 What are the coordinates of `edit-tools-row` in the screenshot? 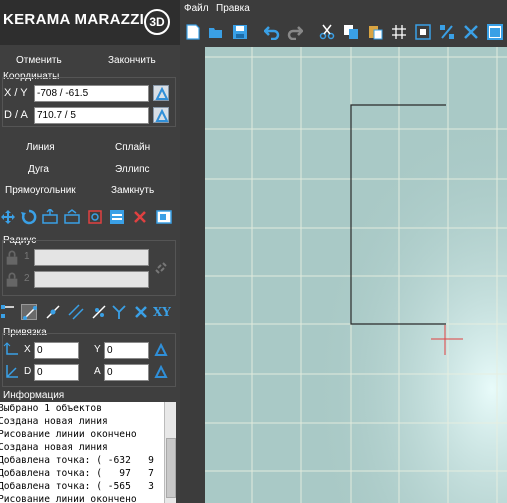 It's located at (90, 218).